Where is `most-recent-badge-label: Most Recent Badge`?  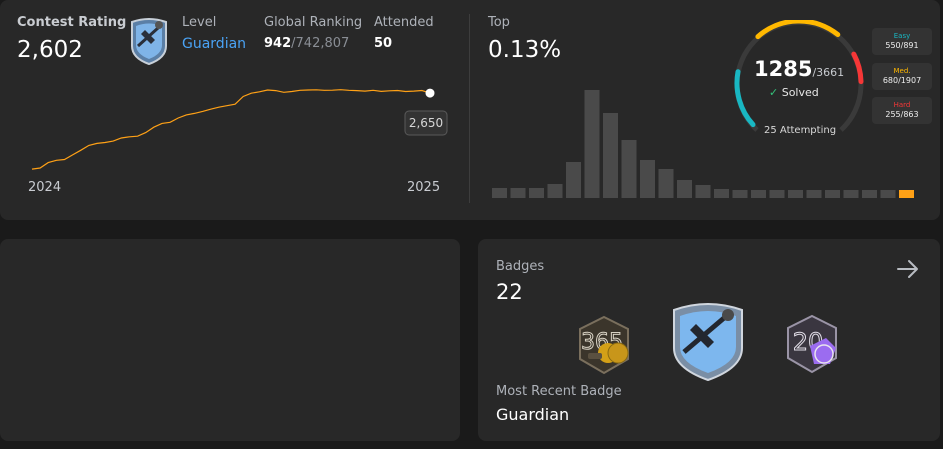 most-recent-badge-label: Most Recent Badge is located at coordinates (559, 391).